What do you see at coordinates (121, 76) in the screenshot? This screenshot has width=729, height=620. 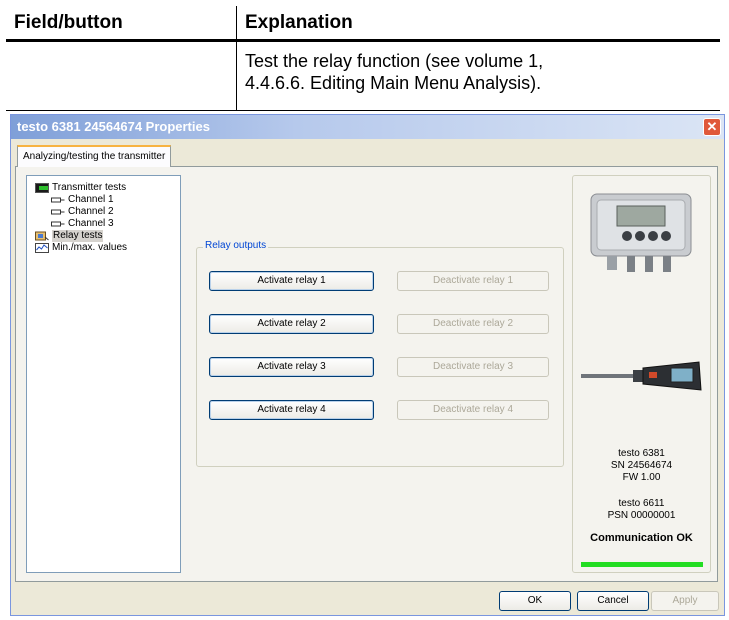 I see `field-cell` at bounding box center [121, 76].